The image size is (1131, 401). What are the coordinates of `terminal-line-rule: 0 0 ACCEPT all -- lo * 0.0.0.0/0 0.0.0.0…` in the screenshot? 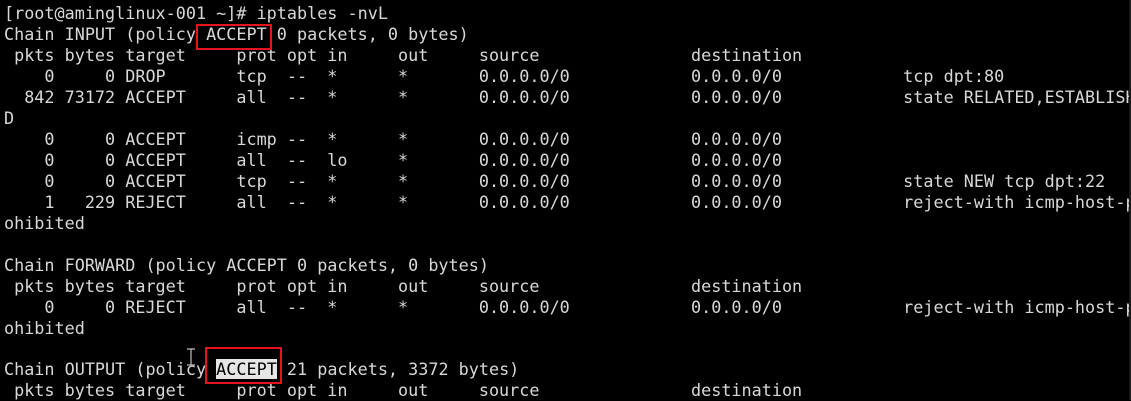 It's located at (393, 160).